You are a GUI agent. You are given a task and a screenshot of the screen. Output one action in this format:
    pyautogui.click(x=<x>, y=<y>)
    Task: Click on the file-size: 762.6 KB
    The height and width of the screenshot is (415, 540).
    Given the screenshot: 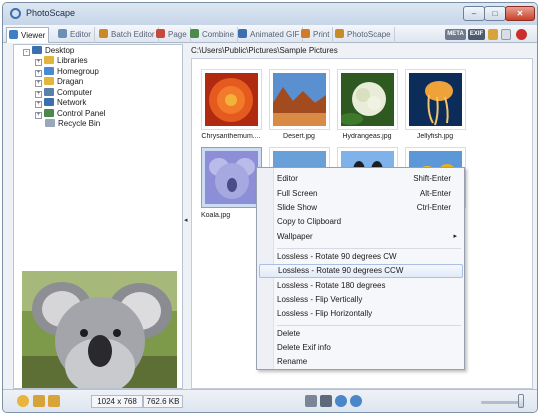 What is the action you would take?
    pyautogui.click(x=163, y=401)
    